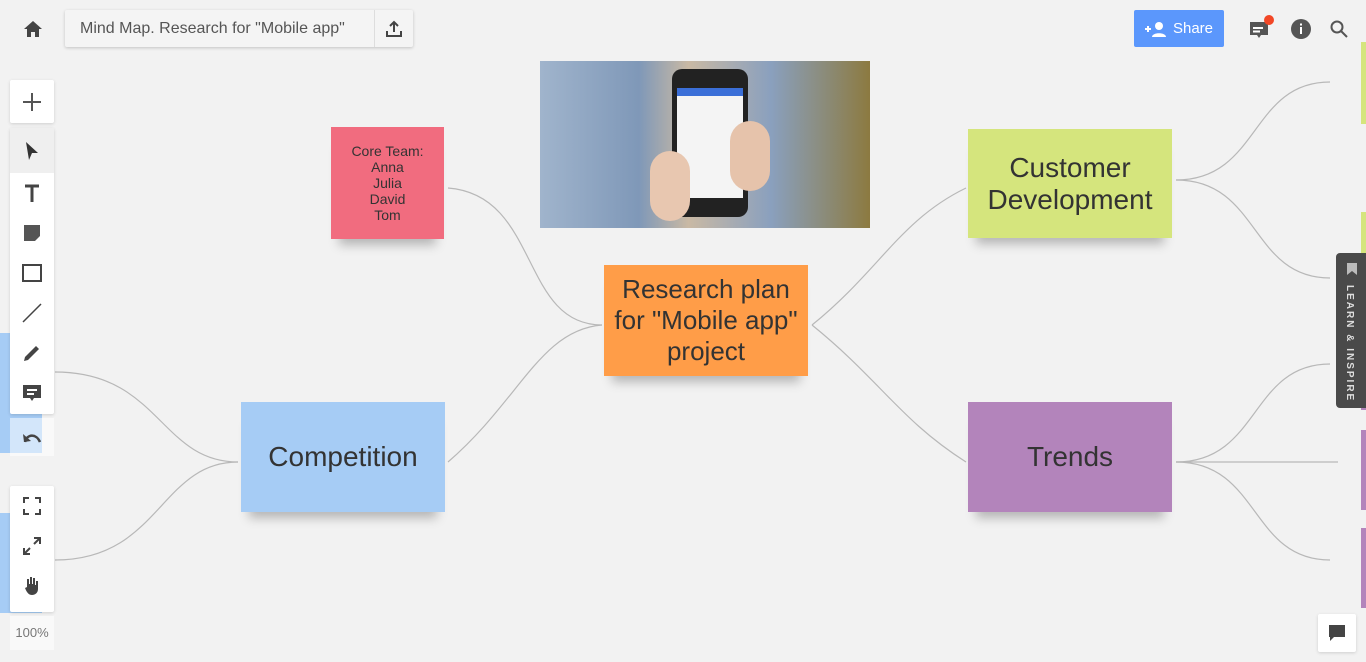 Image resolution: width=1366 pixels, height=662 pixels. I want to click on bookmark-icon, so click(1352, 269).